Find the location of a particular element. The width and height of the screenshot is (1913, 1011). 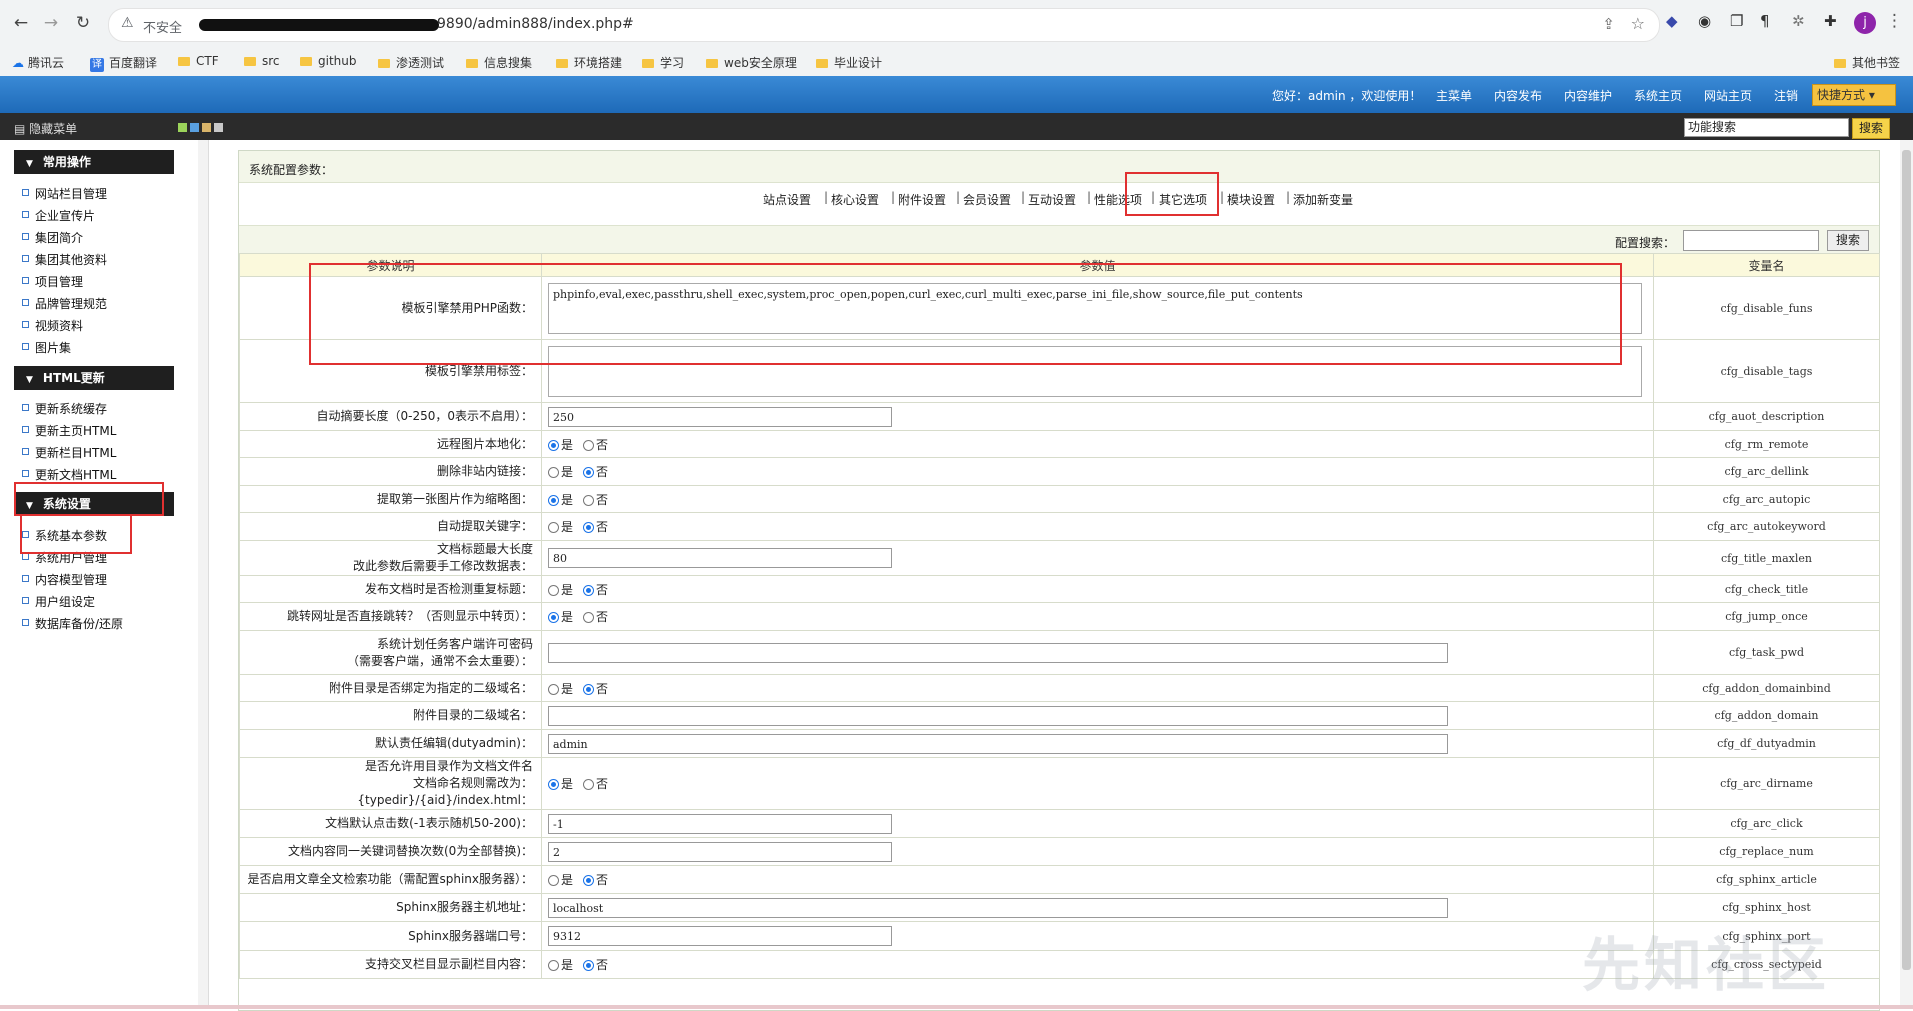

browser-menu-icon: ⋮ is located at coordinates (1894, 21).